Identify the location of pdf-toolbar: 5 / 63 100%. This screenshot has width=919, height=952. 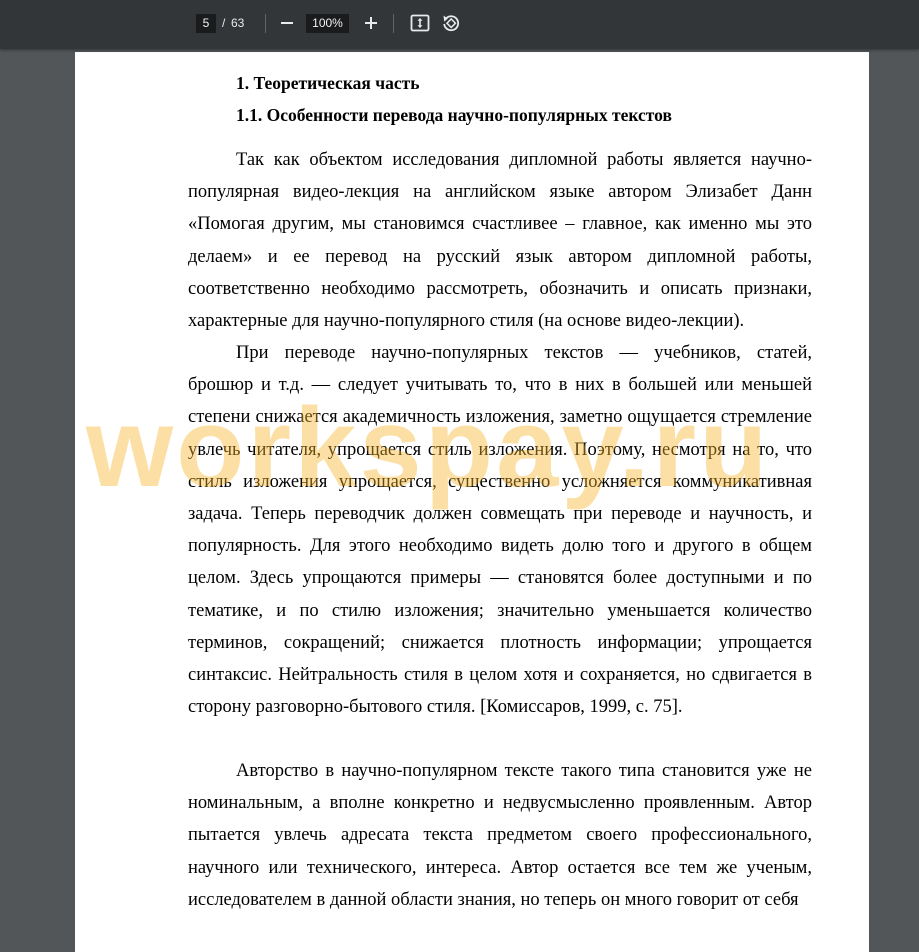
(459, 24).